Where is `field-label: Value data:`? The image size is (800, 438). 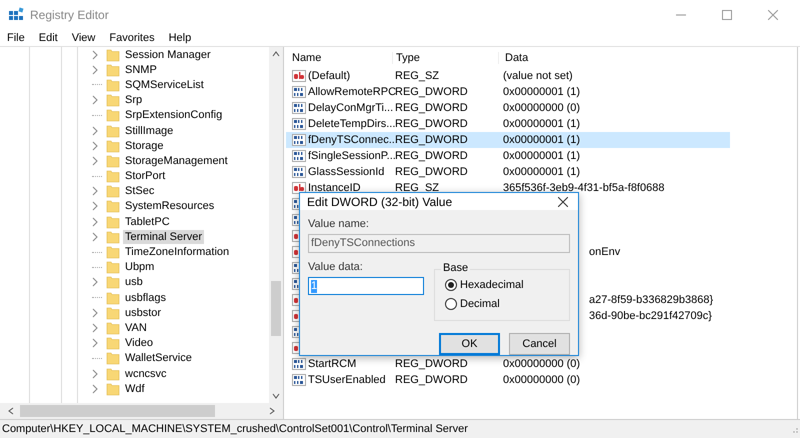 field-label: Value data: is located at coordinates (336, 267).